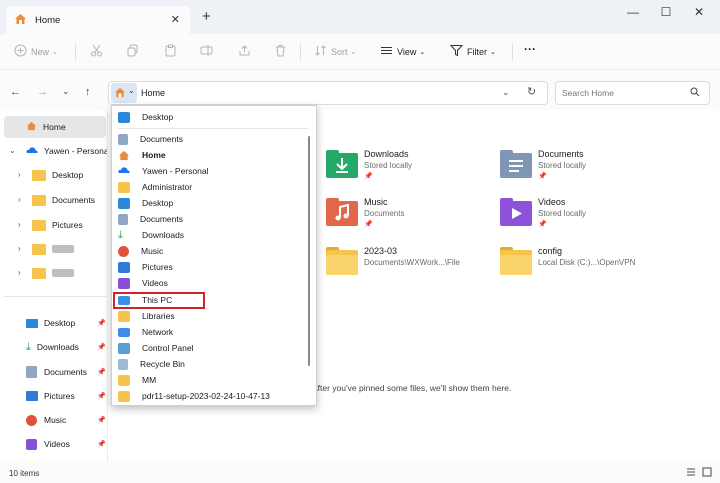 Image resolution: width=720 pixels, height=483 pixels. Describe the element at coordinates (88, 92) in the screenshot. I see `up-arrow-icon: ↑` at that location.